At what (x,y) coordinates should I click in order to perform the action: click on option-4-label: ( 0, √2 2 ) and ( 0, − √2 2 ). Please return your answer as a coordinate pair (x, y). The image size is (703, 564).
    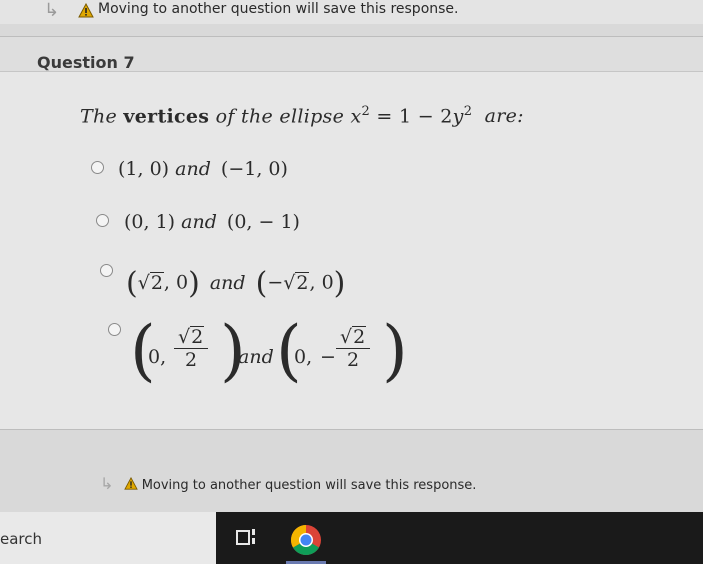
    Looking at the image, I should click on (275, 351).